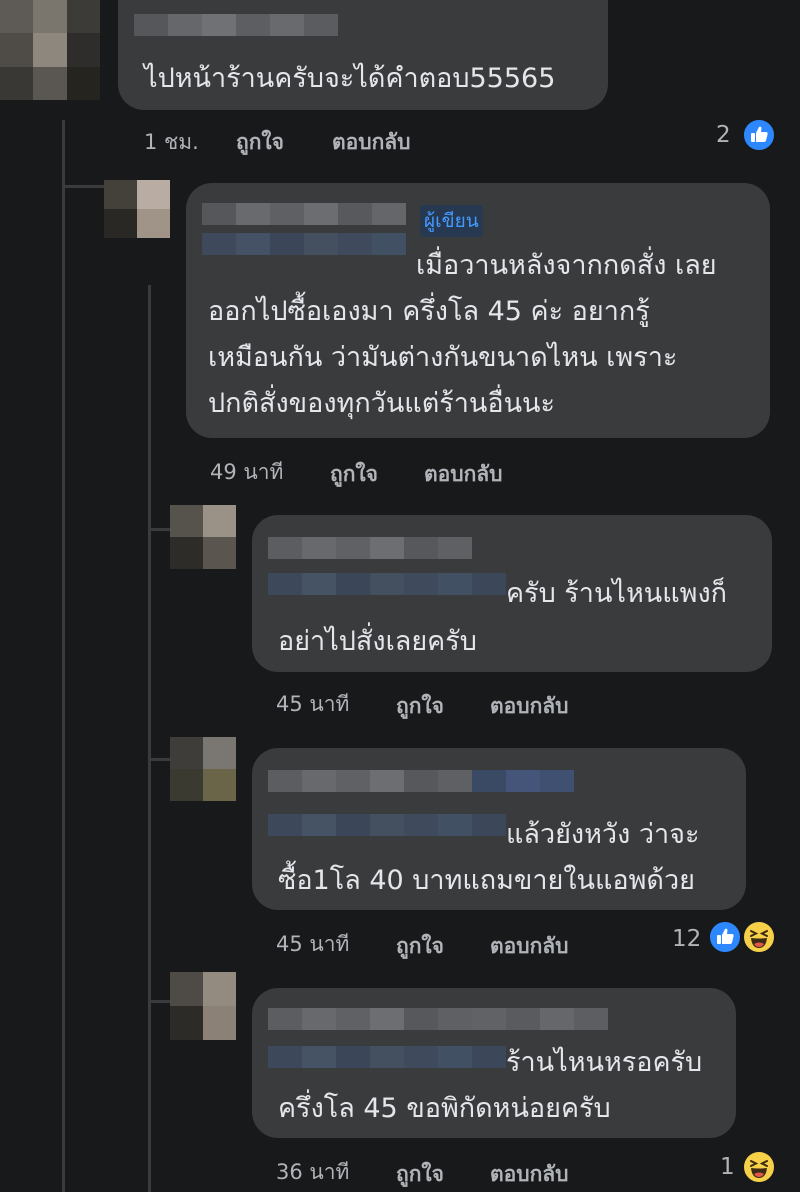  Describe the element at coordinates (363, 55) in the screenshot. I see `comment-bubble: ไปหน้าร้านครับจะได้คำตอบ55565` at that location.